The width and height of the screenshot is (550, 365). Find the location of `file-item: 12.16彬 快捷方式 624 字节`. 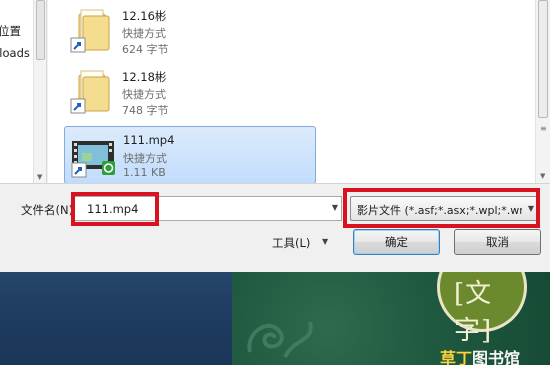

file-item: 12.16彬 快捷方式 624 字节 is located at coordinates (190, 31).